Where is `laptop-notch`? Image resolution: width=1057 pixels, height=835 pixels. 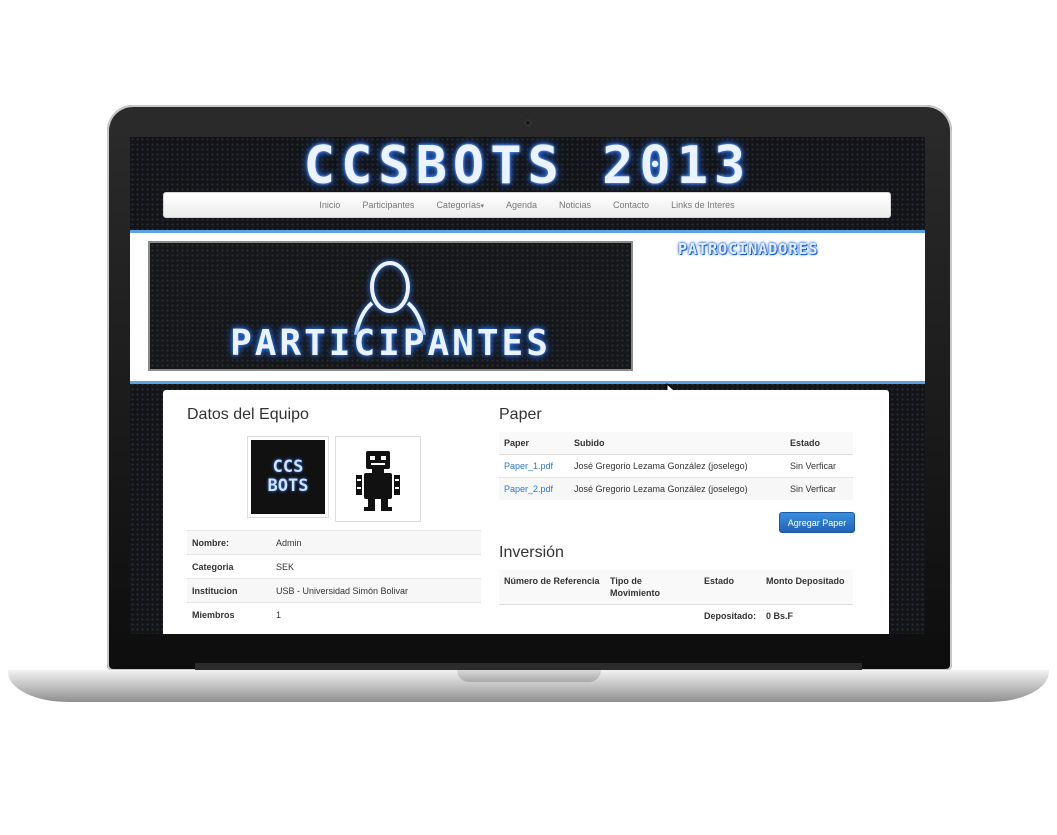 laptop-notch is located at coordinates (529, 676).